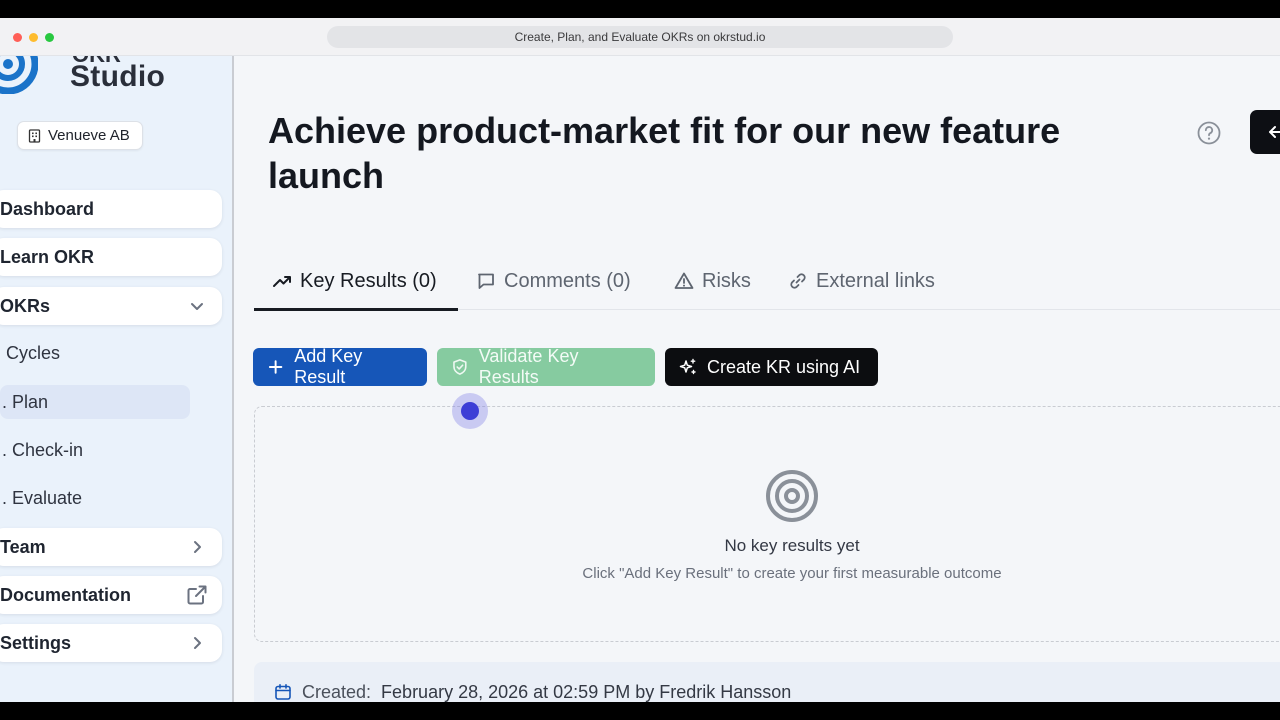 Image resolution: width=1280 pixels, height=720 pixels. I want to click on trending-up-icon, so click(282, 281).